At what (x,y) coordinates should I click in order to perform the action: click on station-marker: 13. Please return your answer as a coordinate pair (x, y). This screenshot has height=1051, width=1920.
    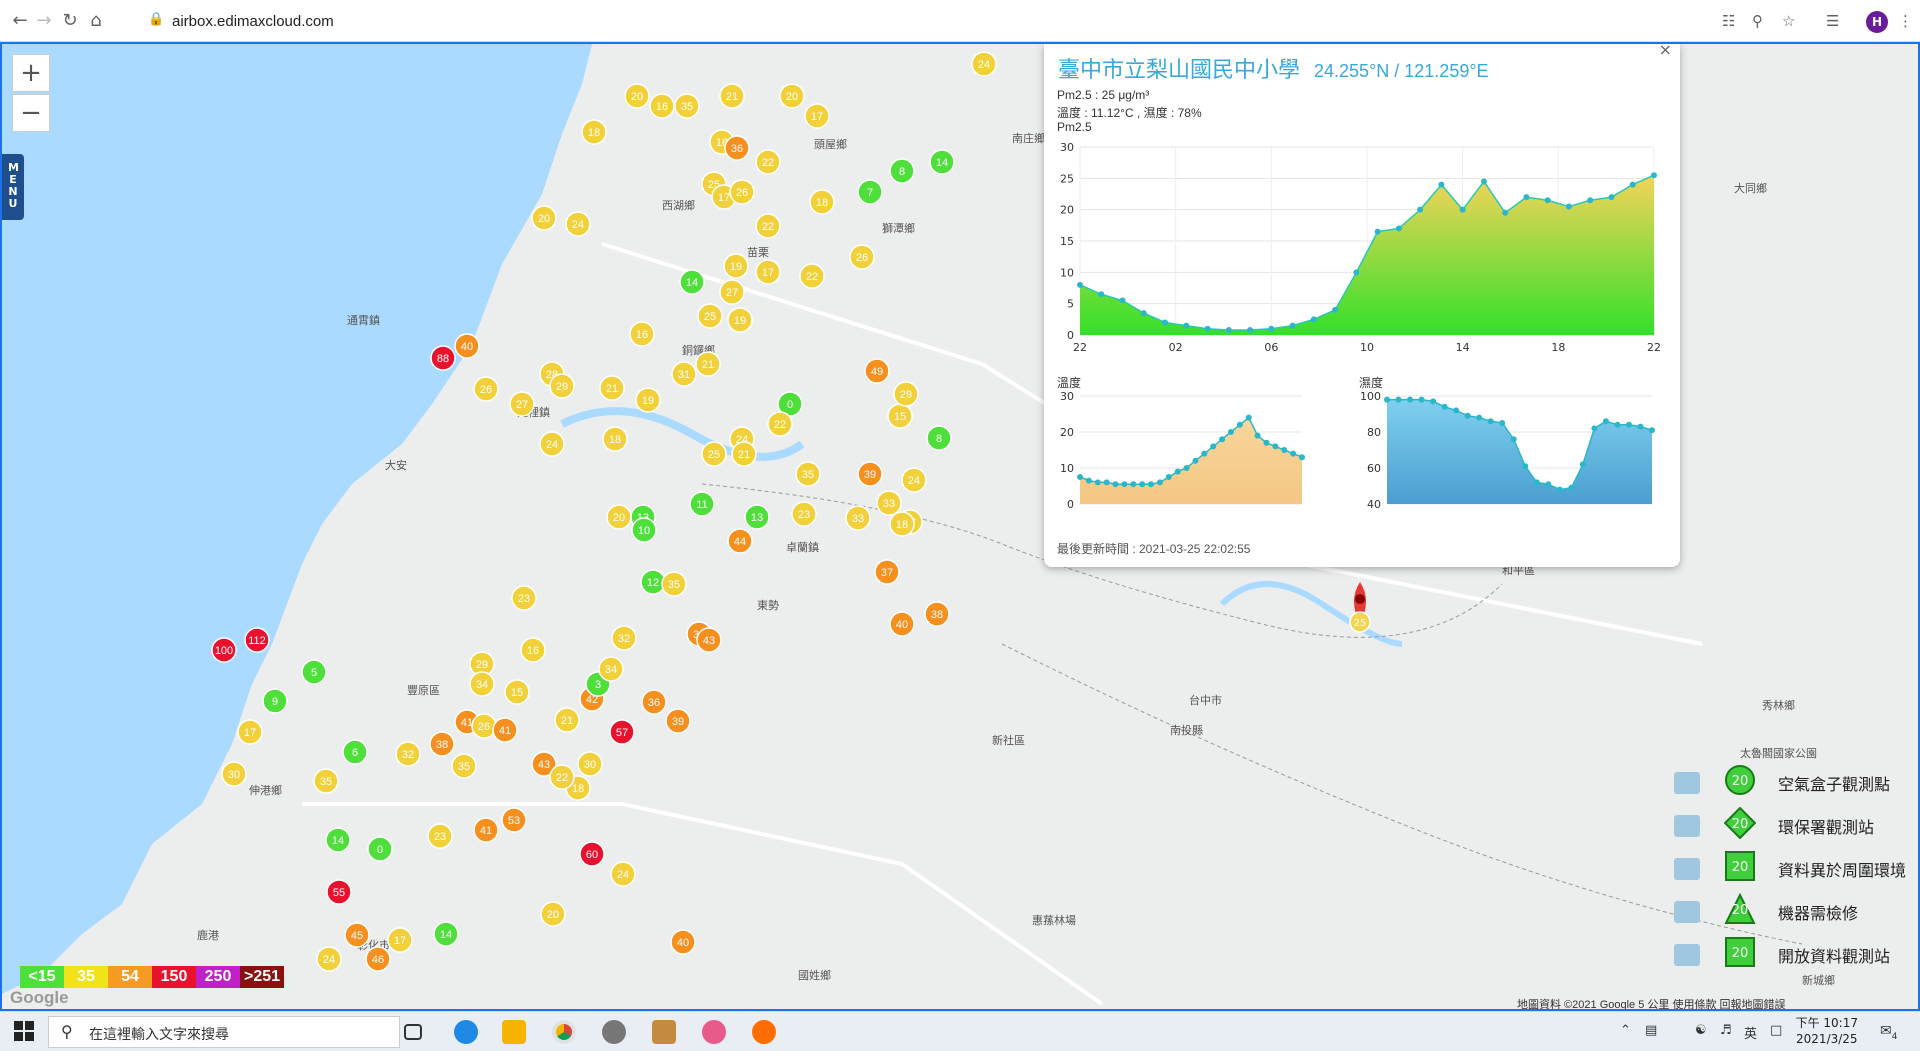
    Looking at the image, I should click on (757, 517).